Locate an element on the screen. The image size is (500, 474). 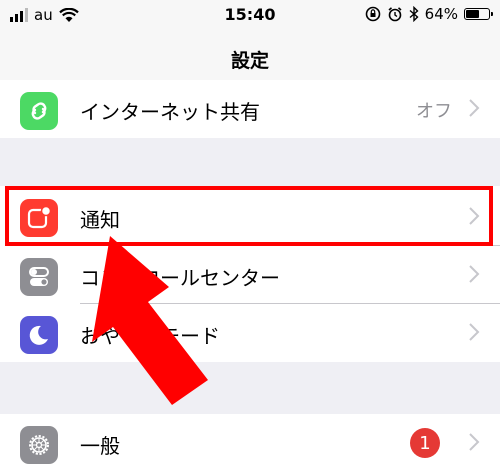
row-label: 通知 is located at coordinates (100, 220).